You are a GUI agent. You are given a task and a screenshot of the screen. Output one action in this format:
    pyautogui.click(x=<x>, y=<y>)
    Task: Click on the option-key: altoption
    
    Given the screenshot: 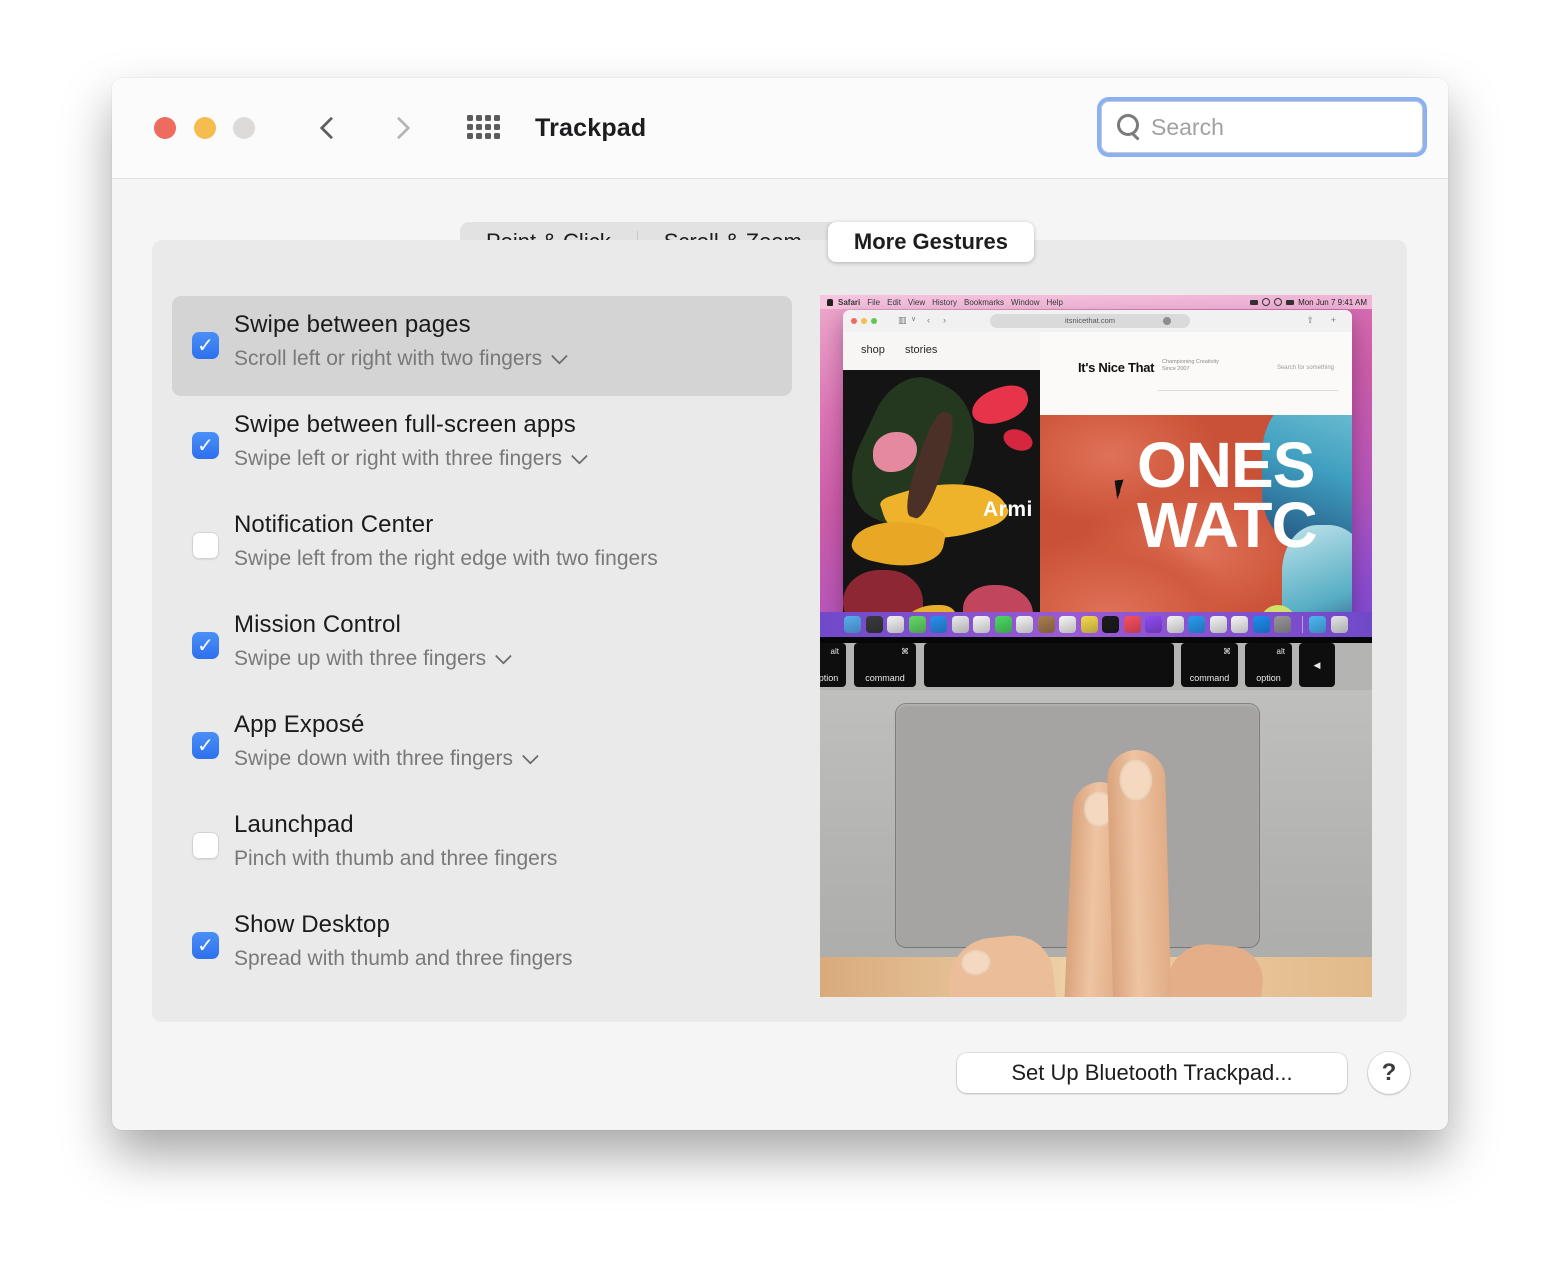 What is the action you would take?
    pyautogui.click(x=1268, y=665)
    